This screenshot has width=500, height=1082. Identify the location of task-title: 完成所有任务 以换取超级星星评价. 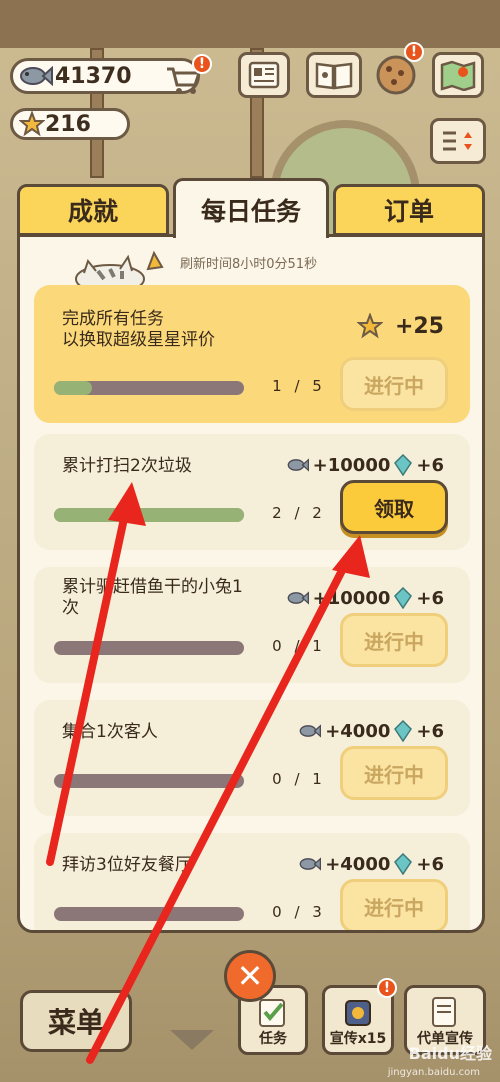
(138, 330).